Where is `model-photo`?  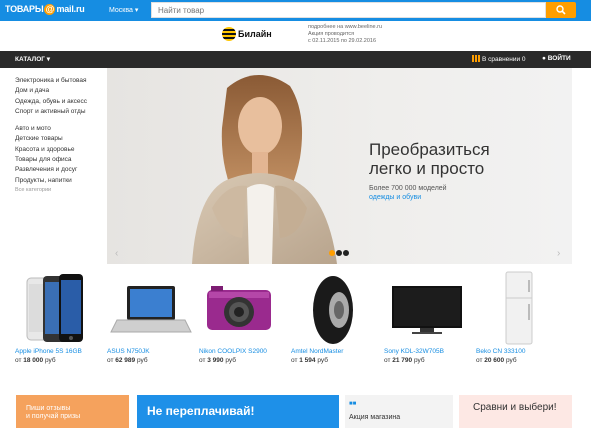
model-photo is located at coordinates (264, 169).